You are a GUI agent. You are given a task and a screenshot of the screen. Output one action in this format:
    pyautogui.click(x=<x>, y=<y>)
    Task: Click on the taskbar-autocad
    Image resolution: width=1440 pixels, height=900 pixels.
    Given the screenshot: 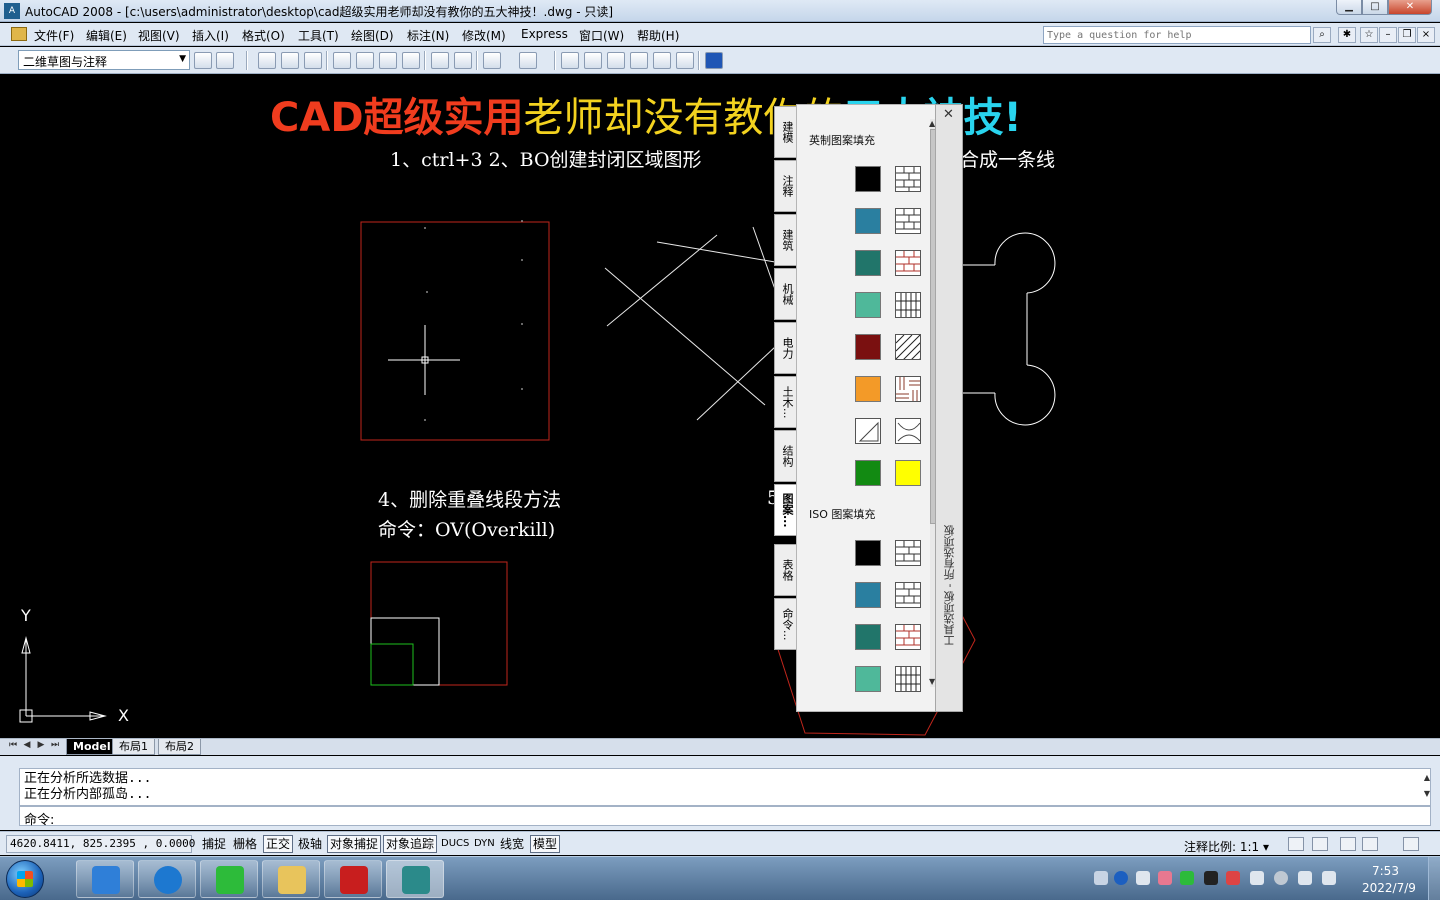 What is the action you would take?
    pyautogui.click(x=353, y=879)
    